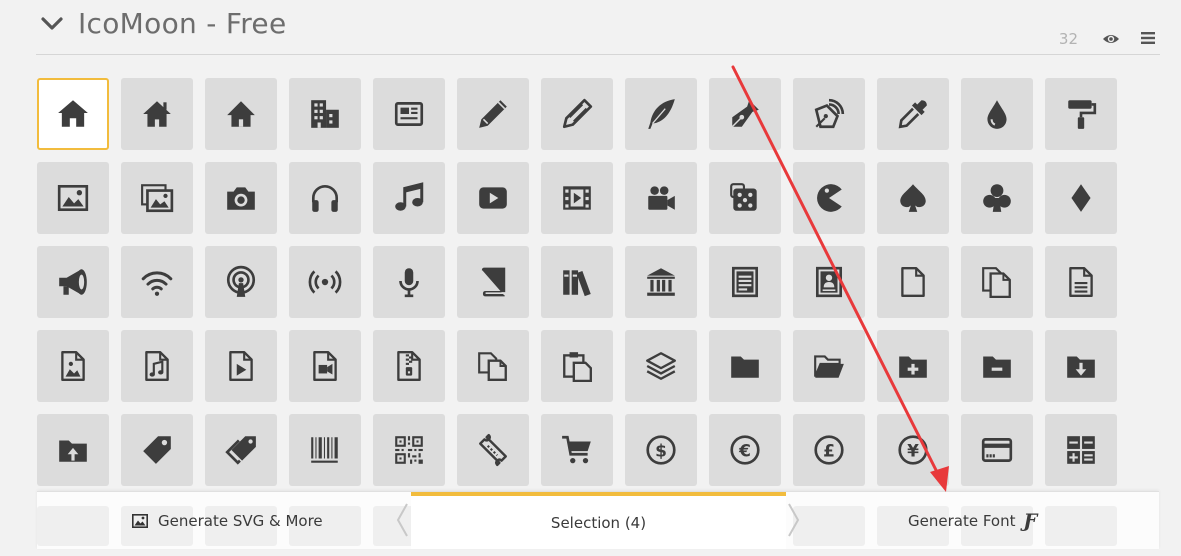 The width and height of the screenshot is (1181, 556). I want to click on file-text-icon, so click(745, 282).